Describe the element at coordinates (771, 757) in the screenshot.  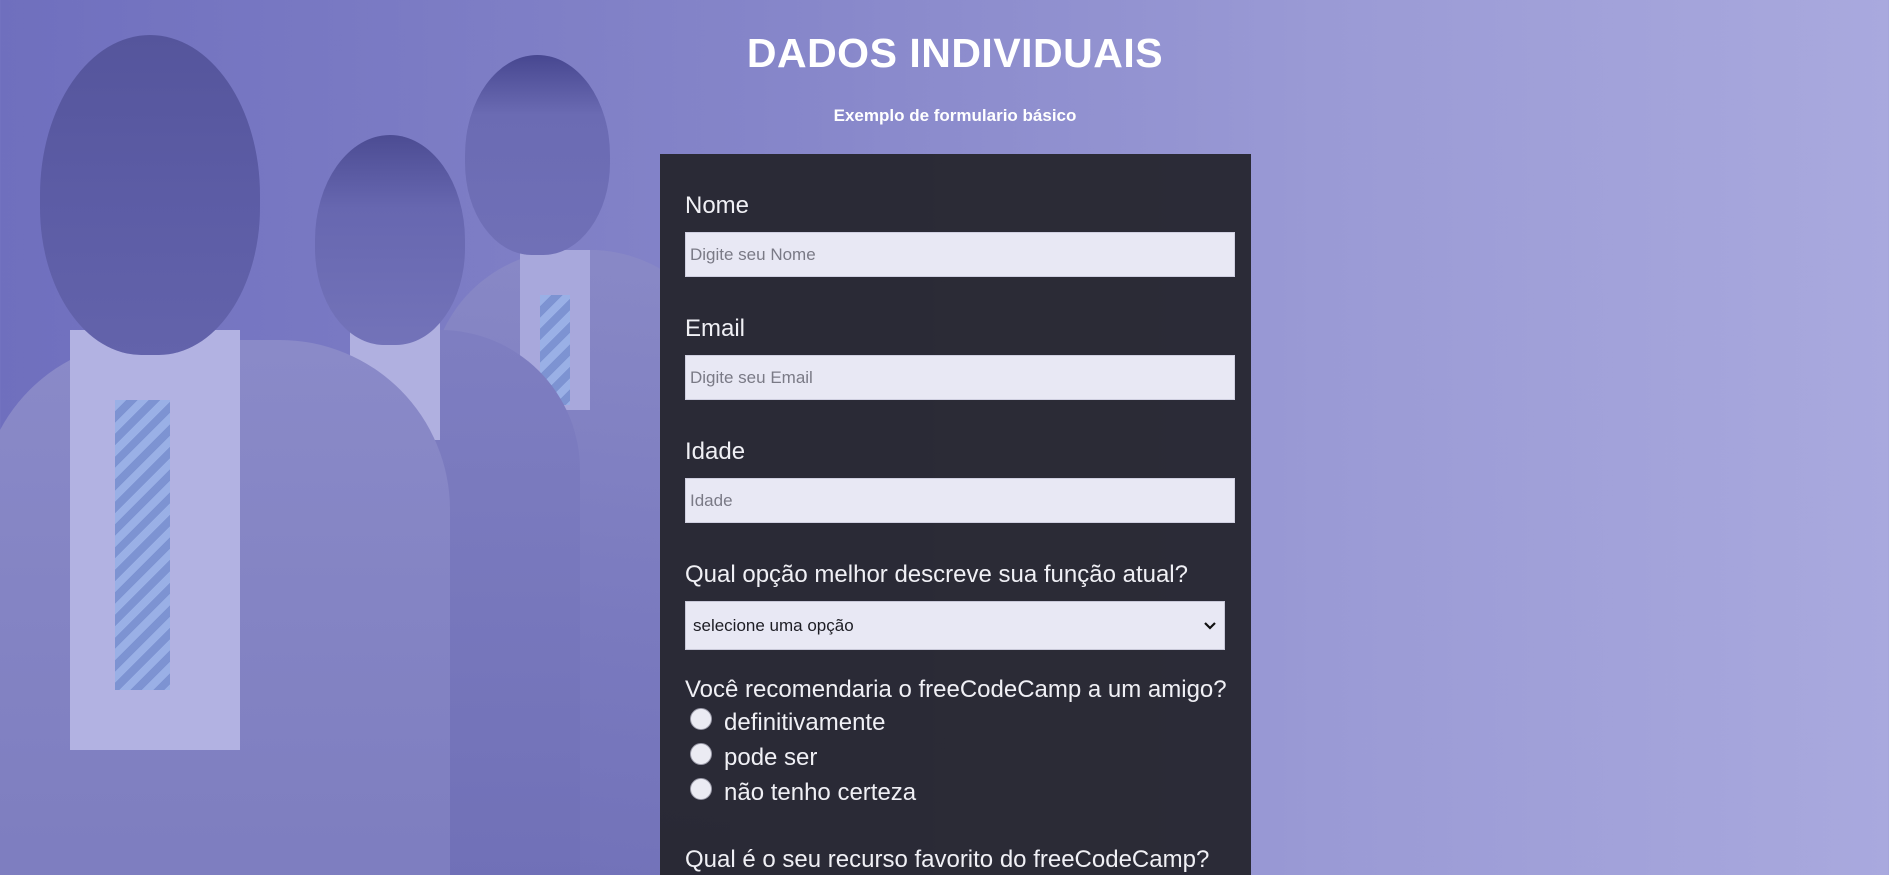
I see `radio-label: pode ser` at that location.